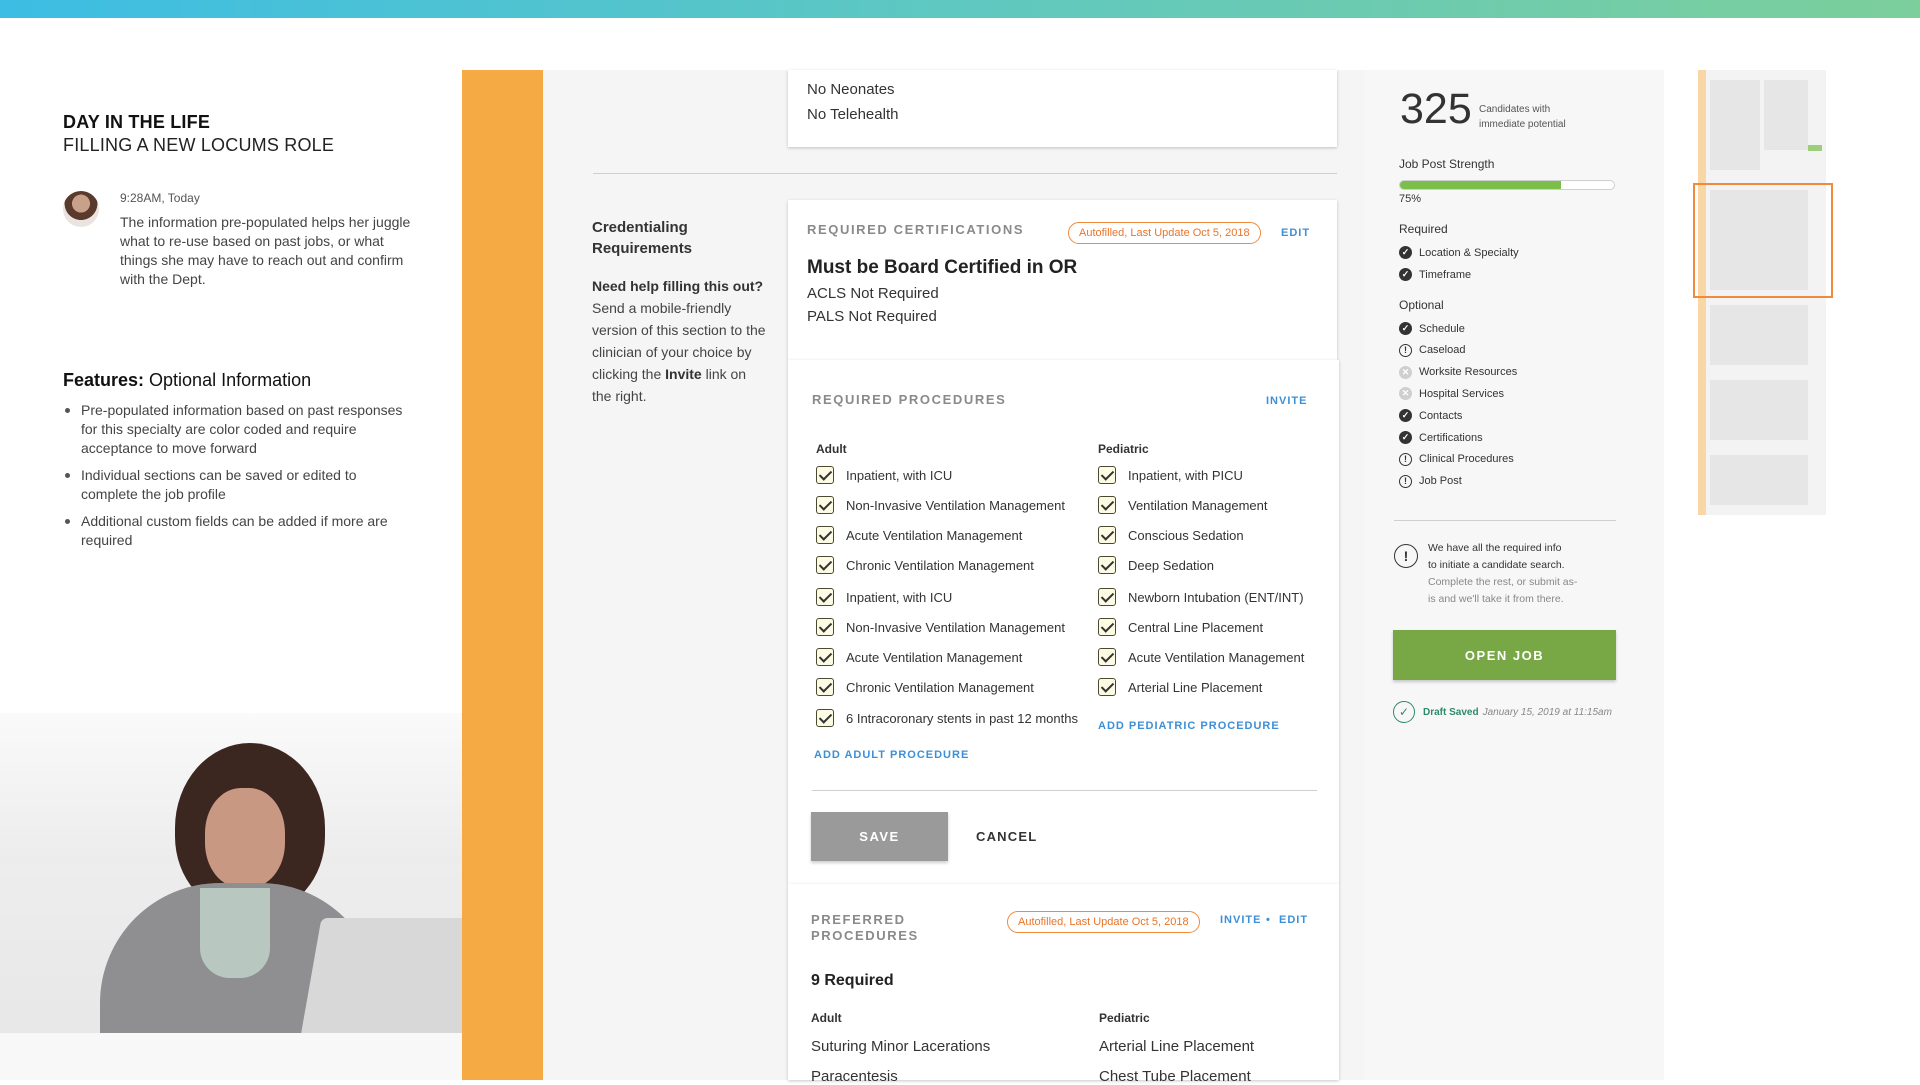 This screenshot has height=1085, width=1920. Describe the element at coordinates (502, 575) in the screenshot. I see `nav-rail` at that location.